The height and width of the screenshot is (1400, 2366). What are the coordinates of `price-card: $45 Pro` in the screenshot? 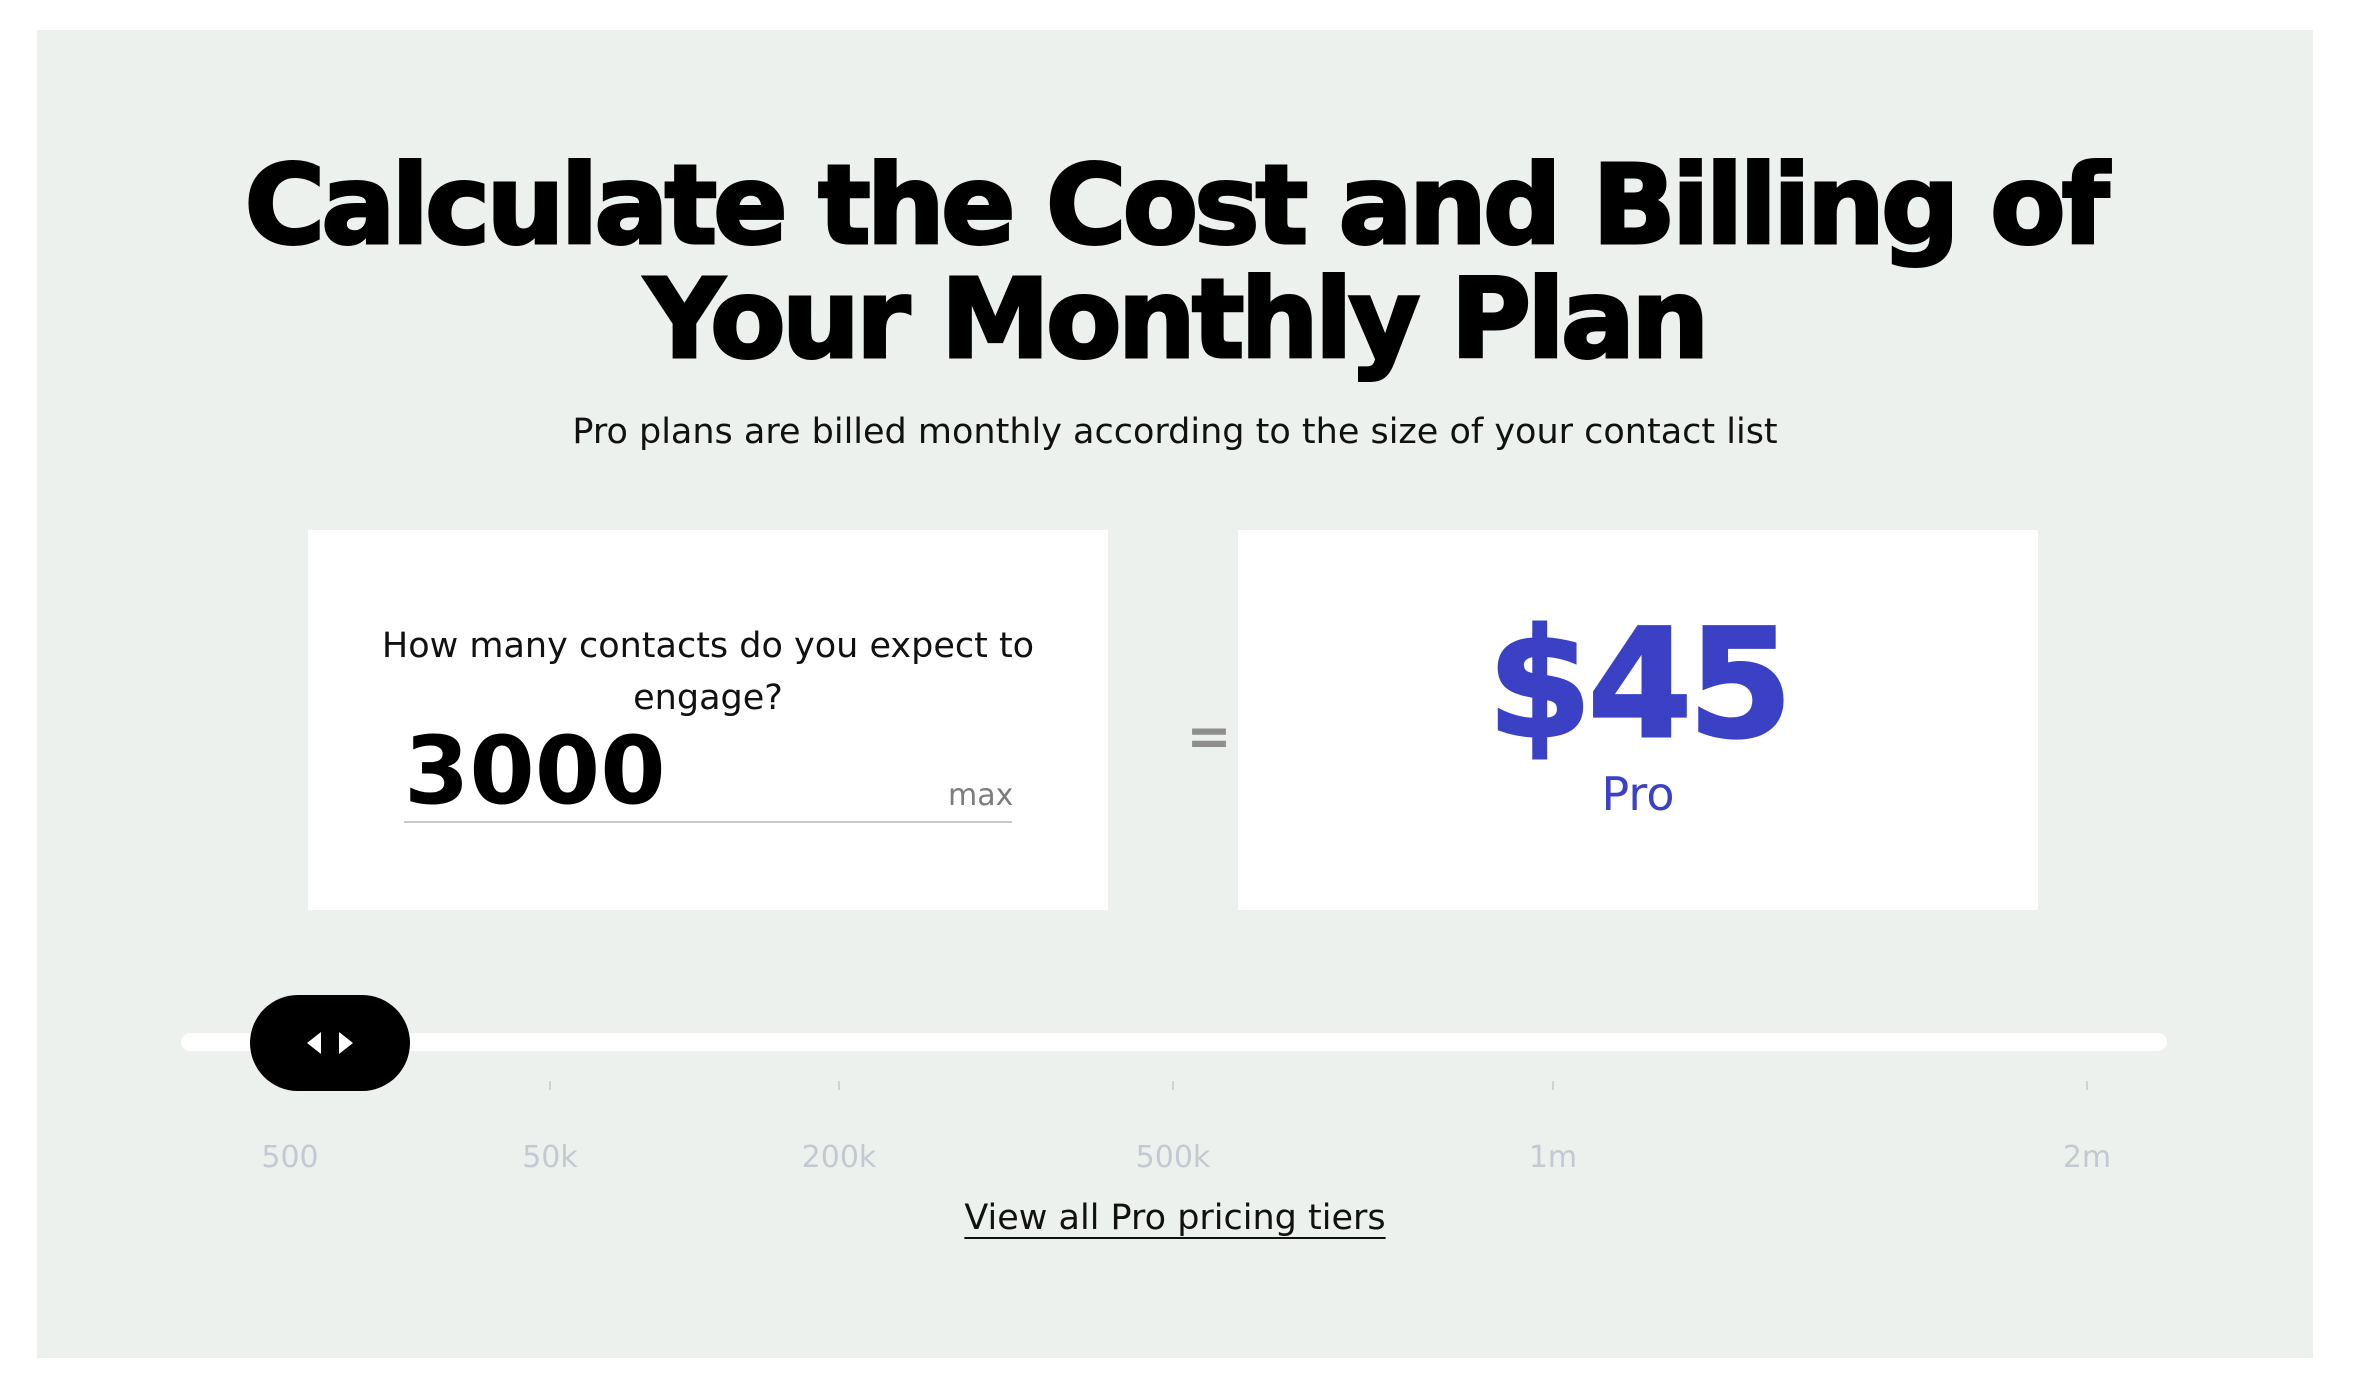 It's located at (1638, 720).